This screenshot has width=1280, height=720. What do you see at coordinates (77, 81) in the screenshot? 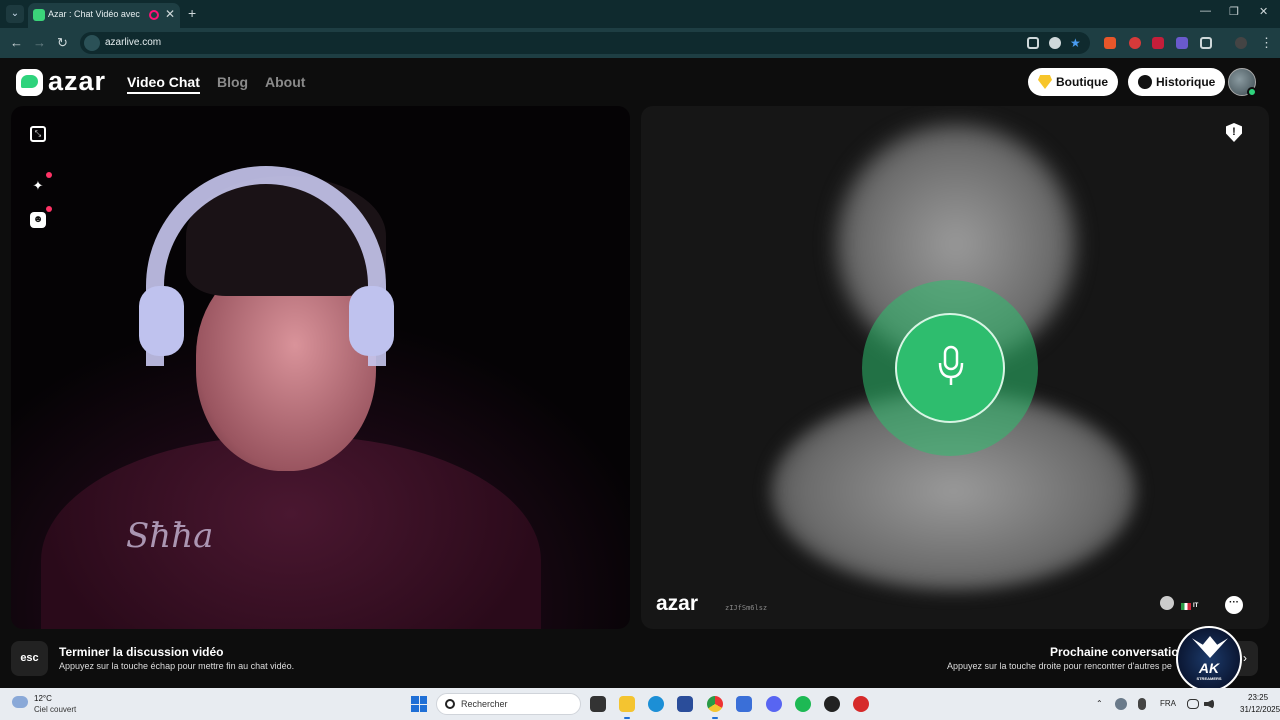
I see `azar-logo-text: azar` at bounding box center [77, 81].